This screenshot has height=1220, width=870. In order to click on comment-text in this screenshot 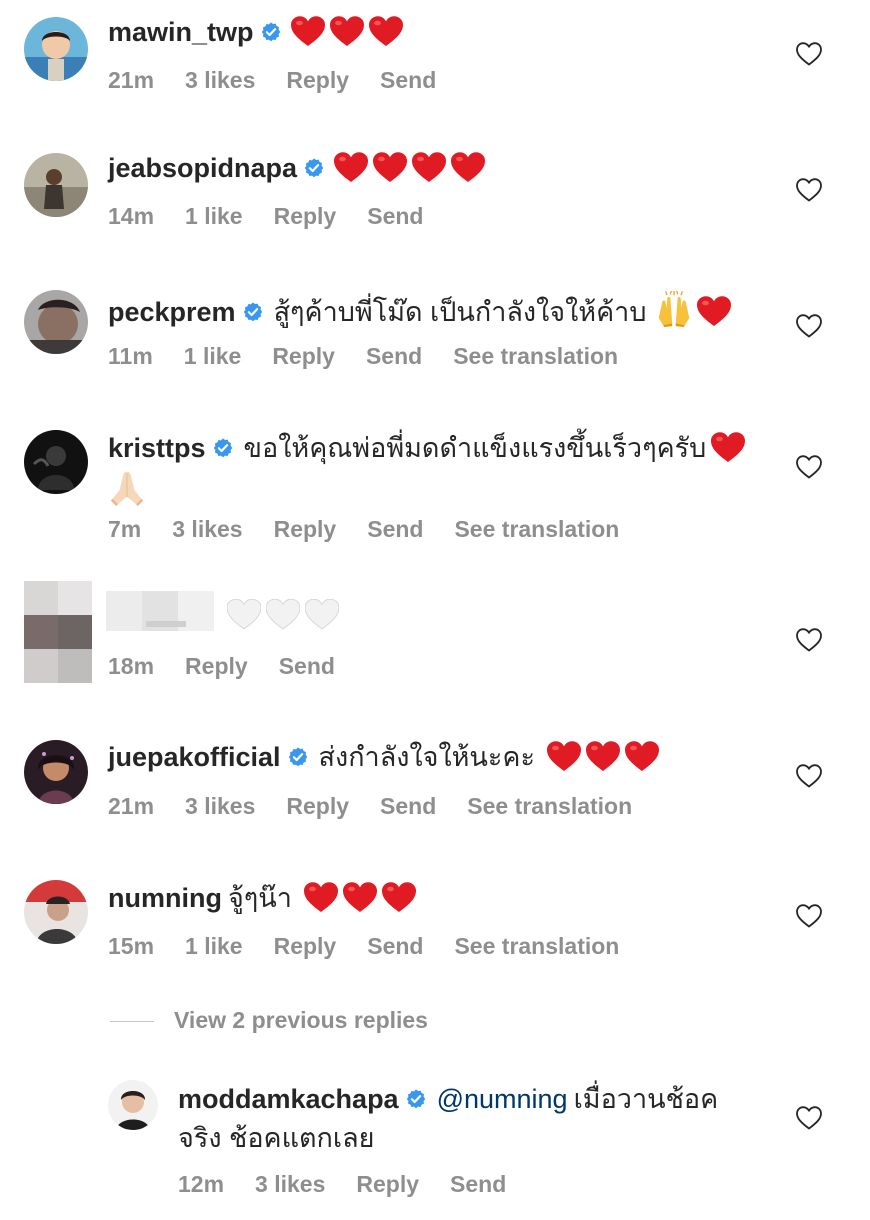, I will do `click(280, 615)`.